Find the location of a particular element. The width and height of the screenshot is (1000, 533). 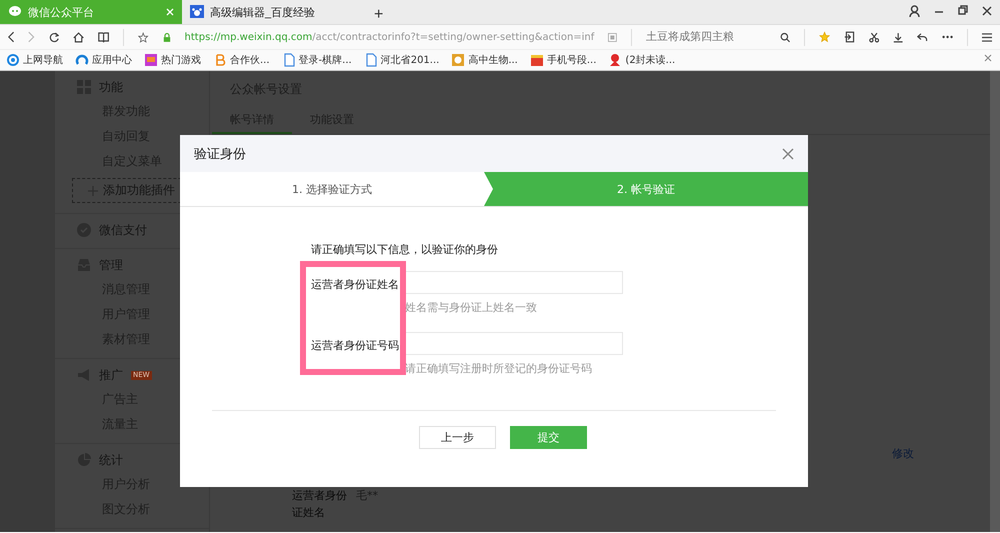

field-hint: 请正确填写注册时所登记的身份证号码 is located at coordinates (499, 368).